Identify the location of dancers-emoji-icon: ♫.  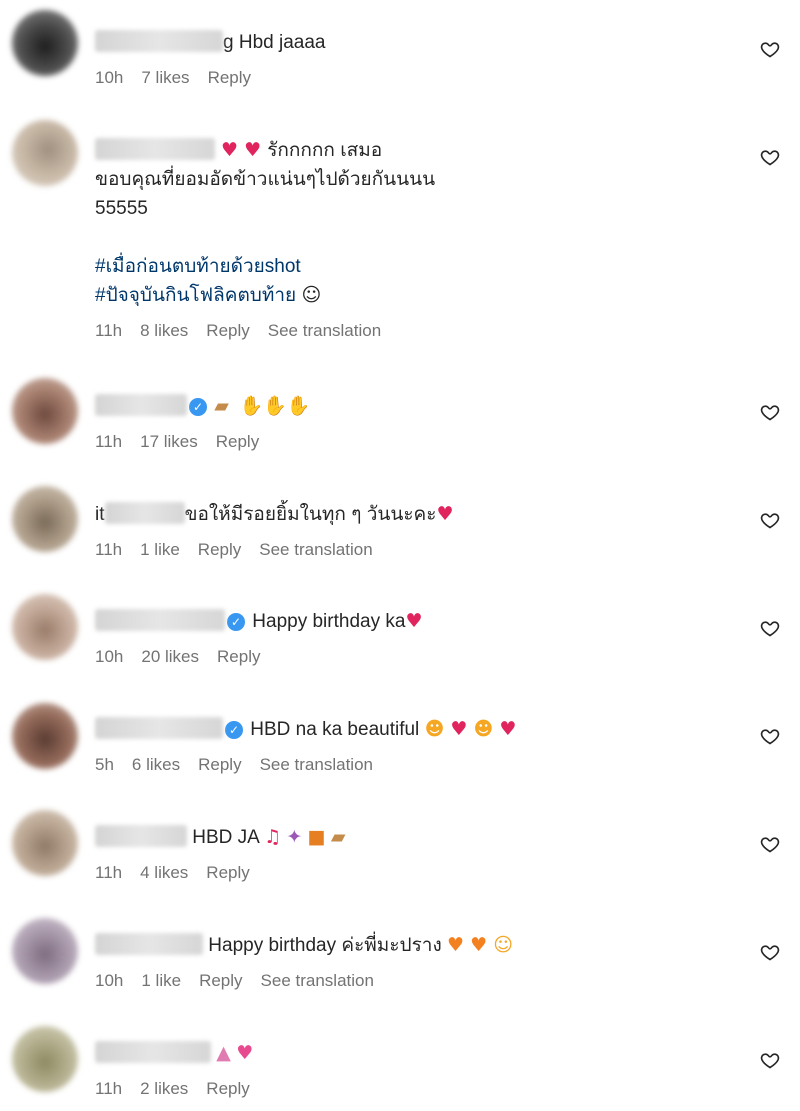
(273, 837).